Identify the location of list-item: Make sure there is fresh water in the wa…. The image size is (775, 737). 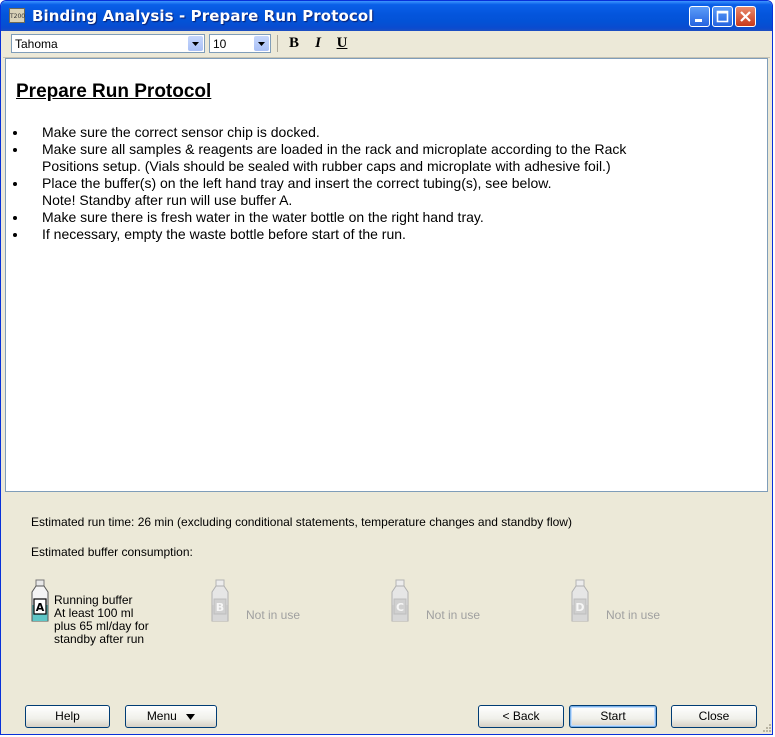
(387, 217).